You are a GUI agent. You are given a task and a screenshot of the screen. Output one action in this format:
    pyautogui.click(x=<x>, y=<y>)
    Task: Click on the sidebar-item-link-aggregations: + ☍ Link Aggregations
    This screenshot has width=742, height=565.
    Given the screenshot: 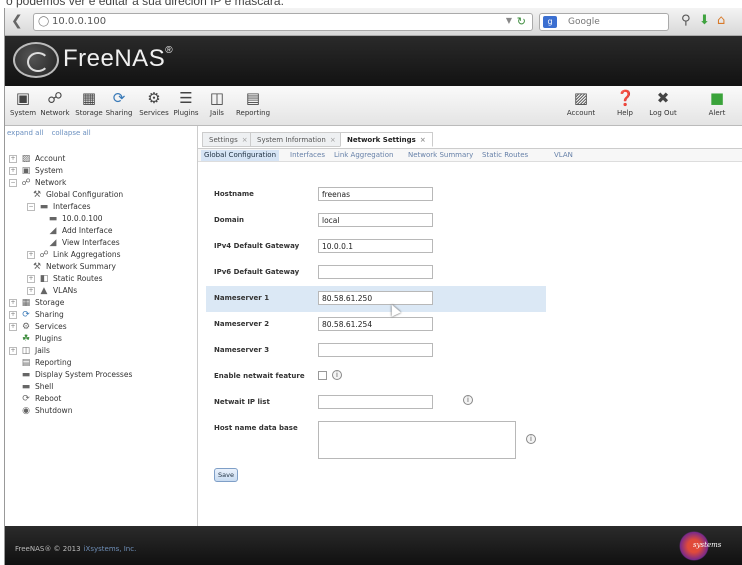 What is the action you would take?
    pyautogui.click(x=74, y=255)
    